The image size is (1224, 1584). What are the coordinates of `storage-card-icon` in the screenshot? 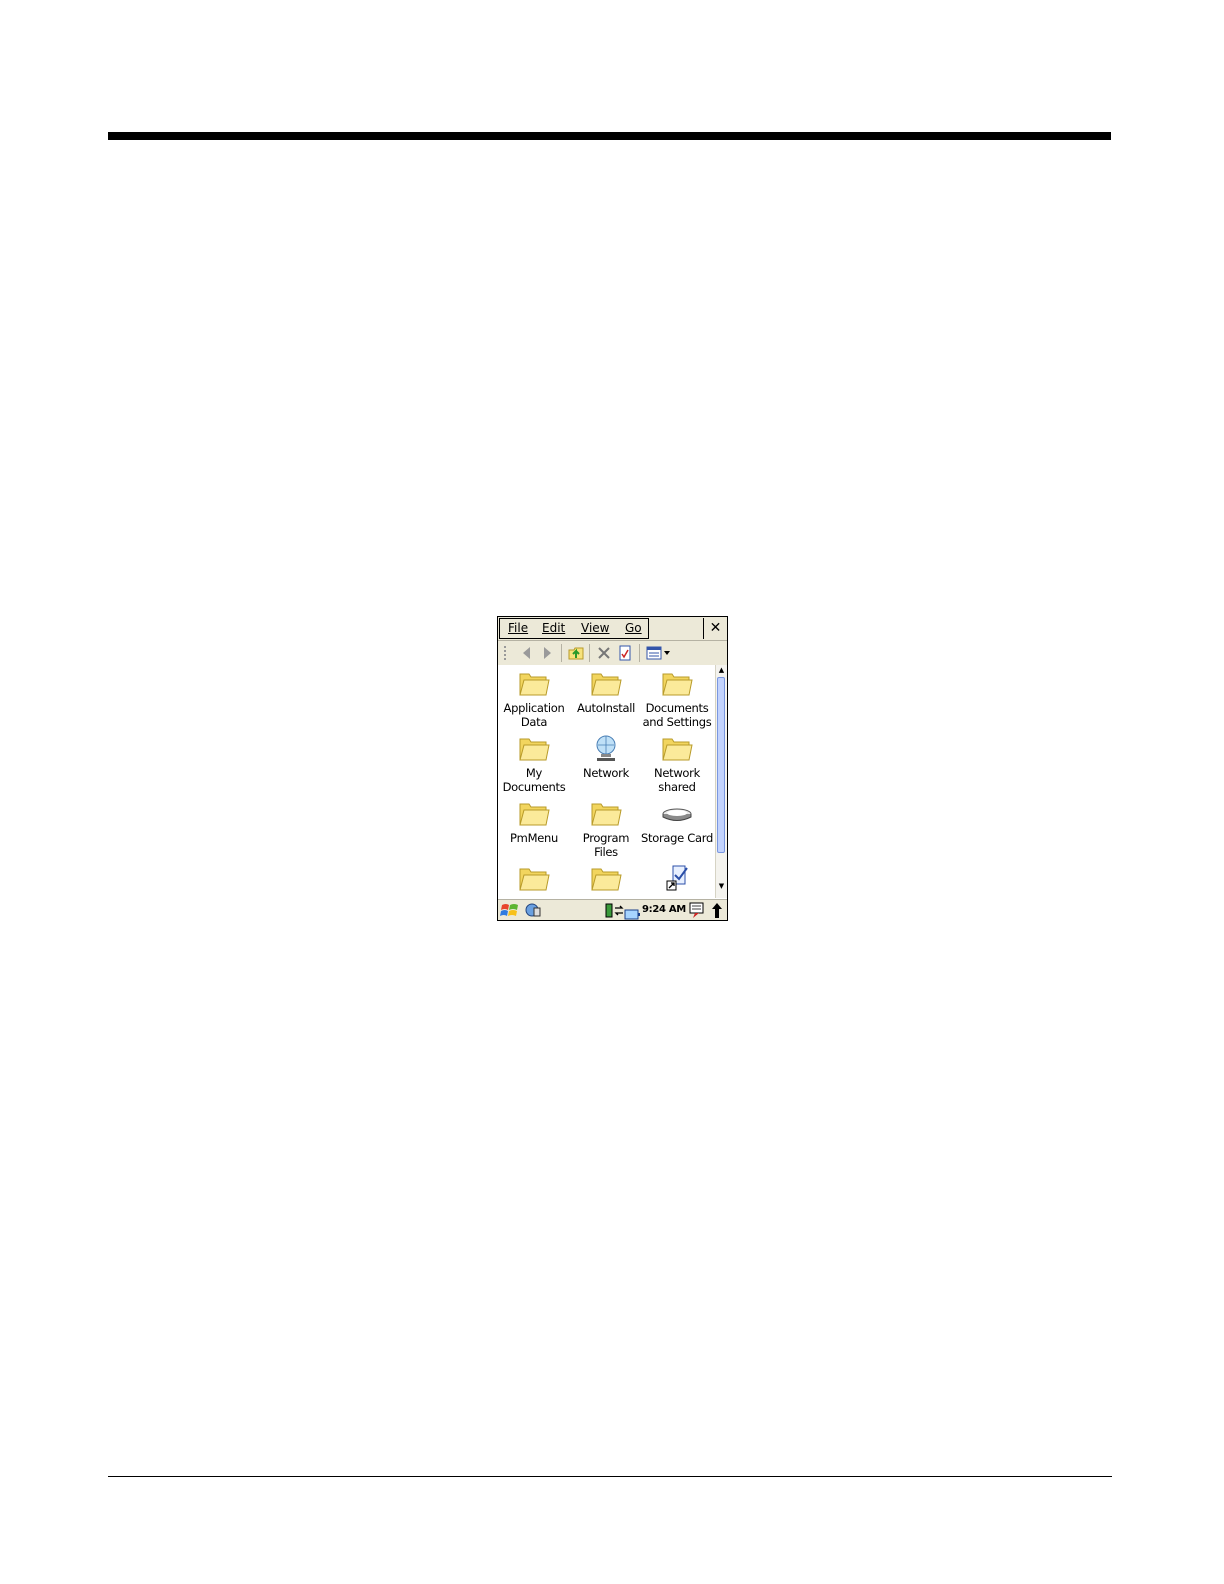 It's located at (677, 814).